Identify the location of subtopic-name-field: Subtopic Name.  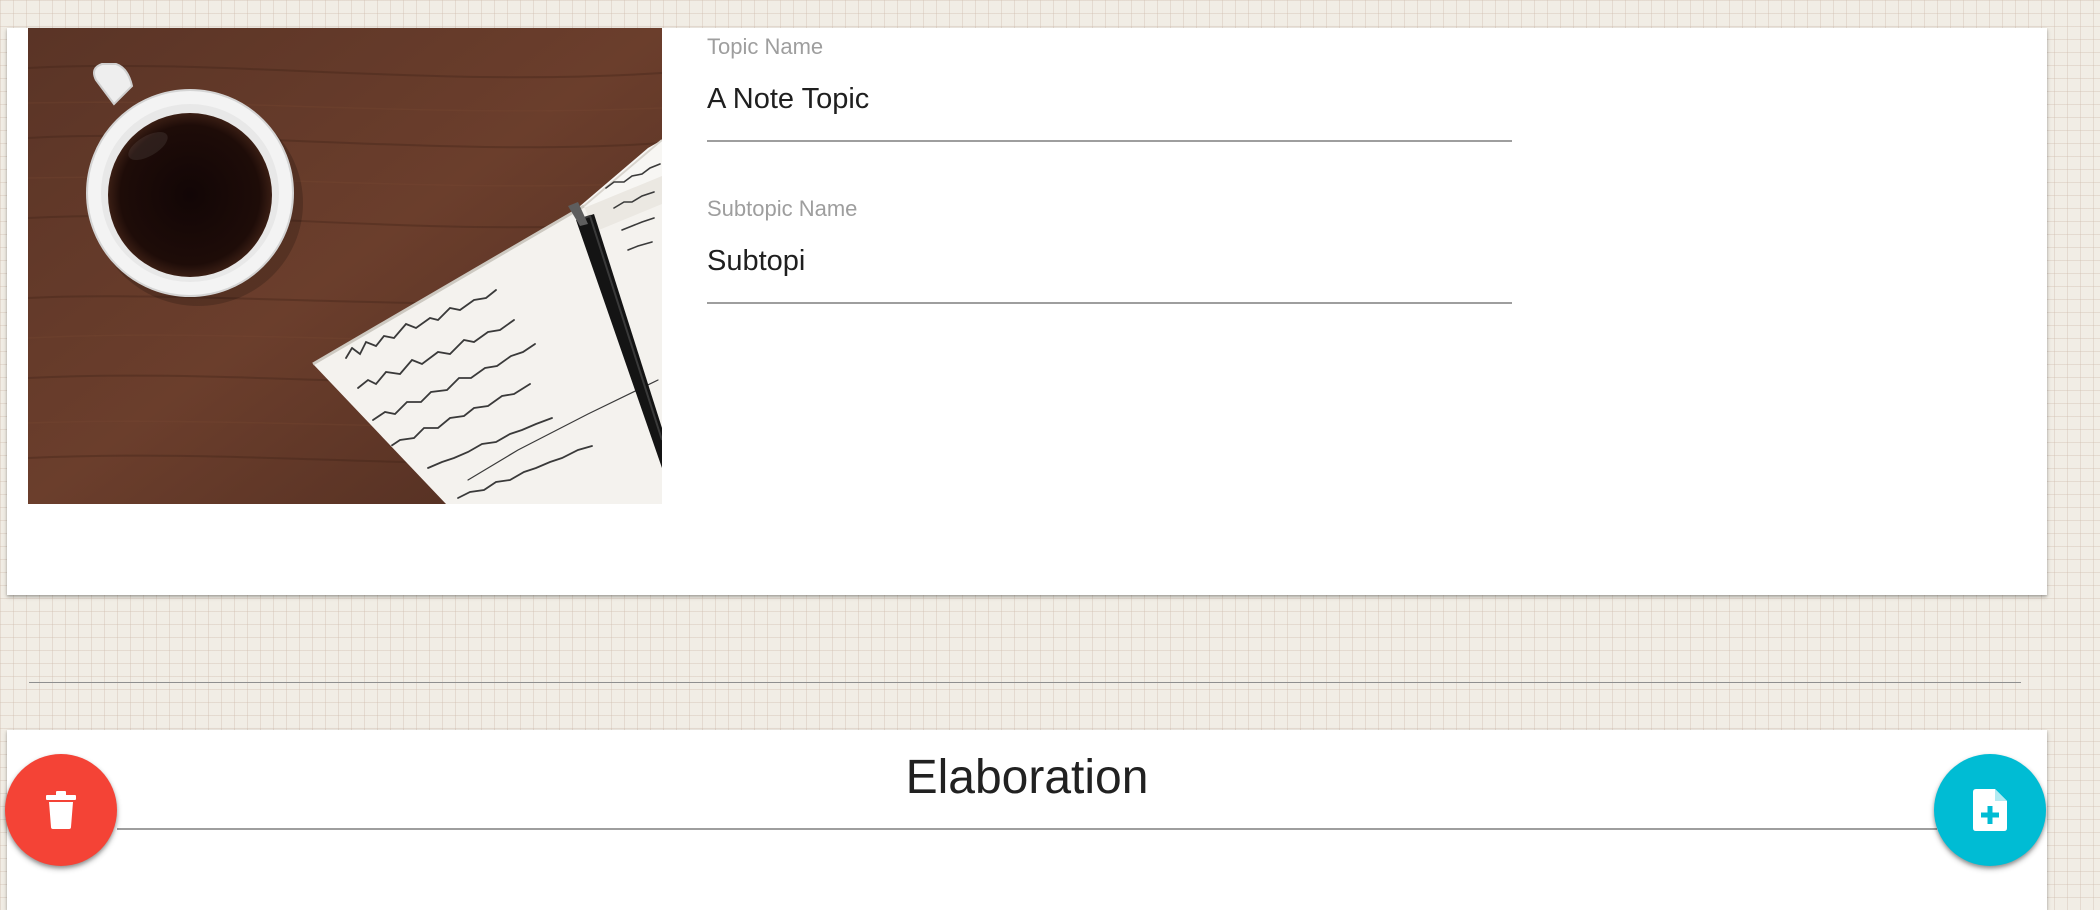
(1109, 249).